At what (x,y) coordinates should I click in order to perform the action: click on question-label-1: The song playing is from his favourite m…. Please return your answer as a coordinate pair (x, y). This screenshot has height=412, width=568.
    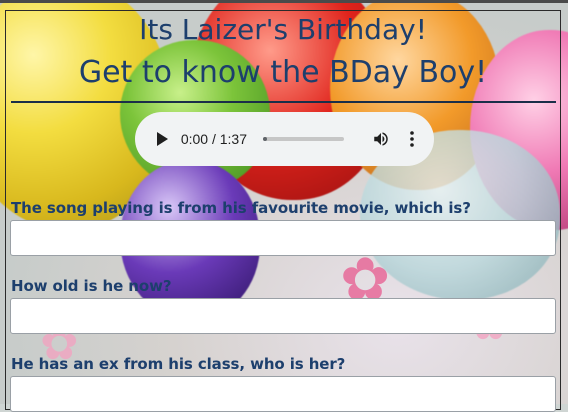
    Looking at the image, I should click on (241, 208).